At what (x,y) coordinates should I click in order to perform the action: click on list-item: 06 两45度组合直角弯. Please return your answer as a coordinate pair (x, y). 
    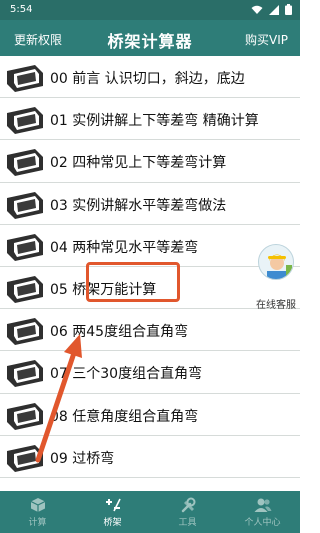
    Looking at the image, I should click on (150, 330).